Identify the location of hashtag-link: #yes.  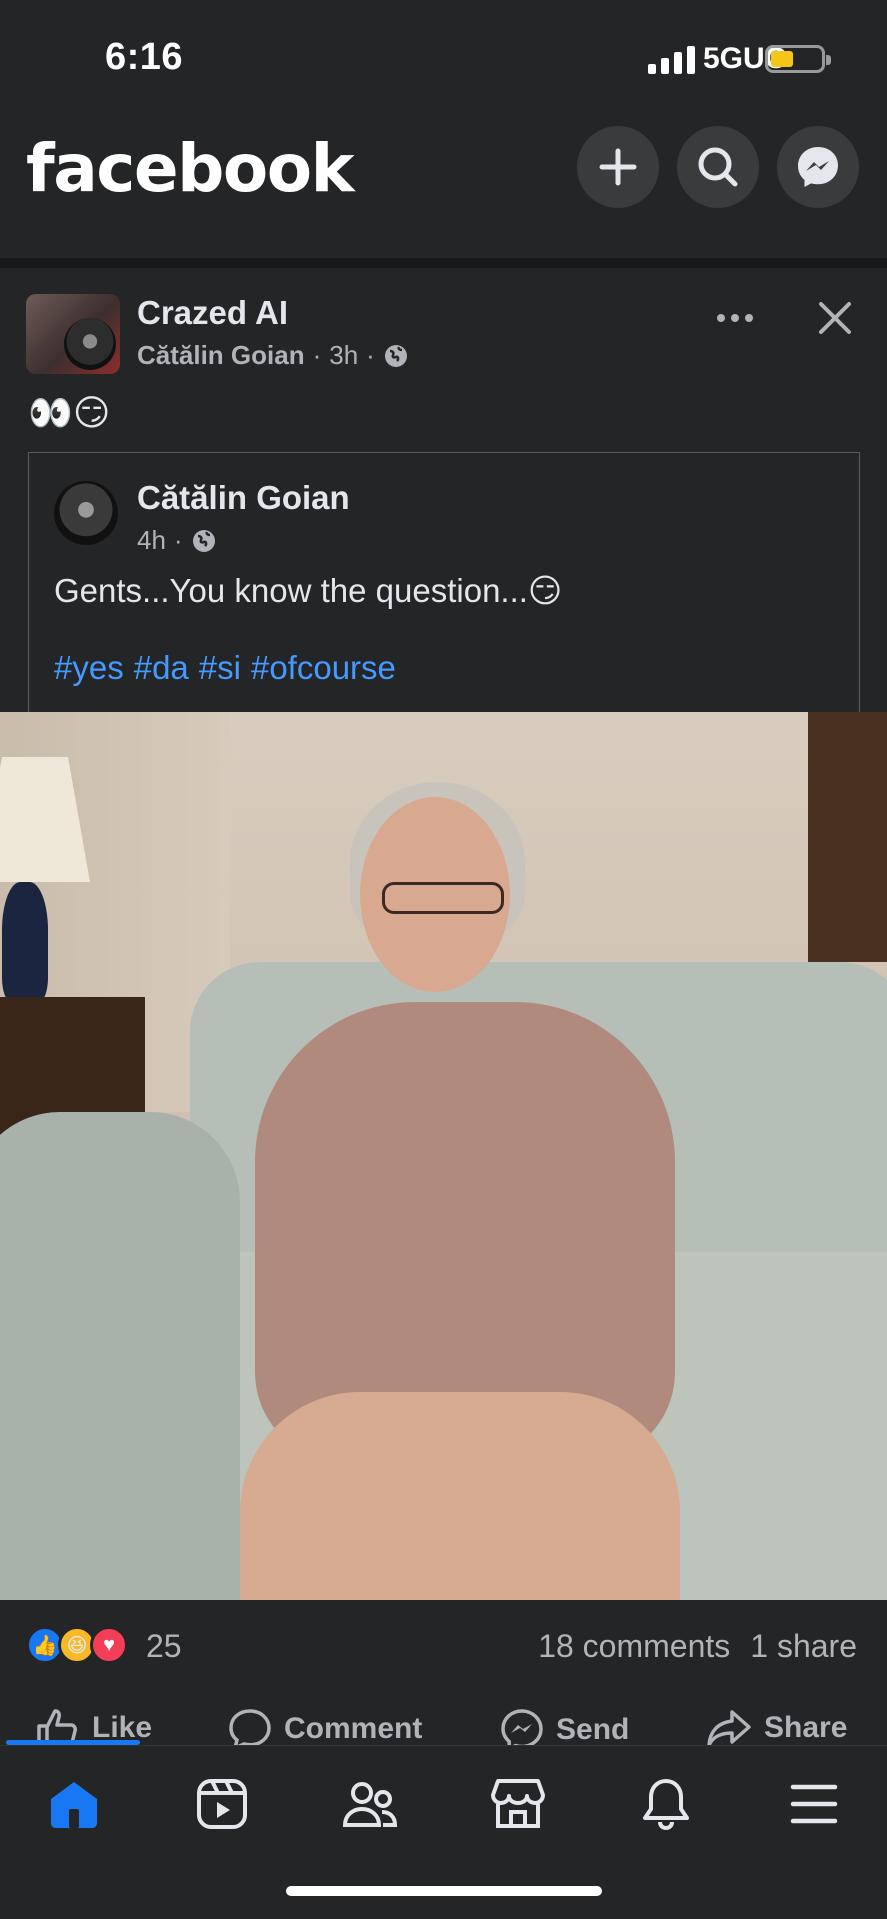
(89, 668).